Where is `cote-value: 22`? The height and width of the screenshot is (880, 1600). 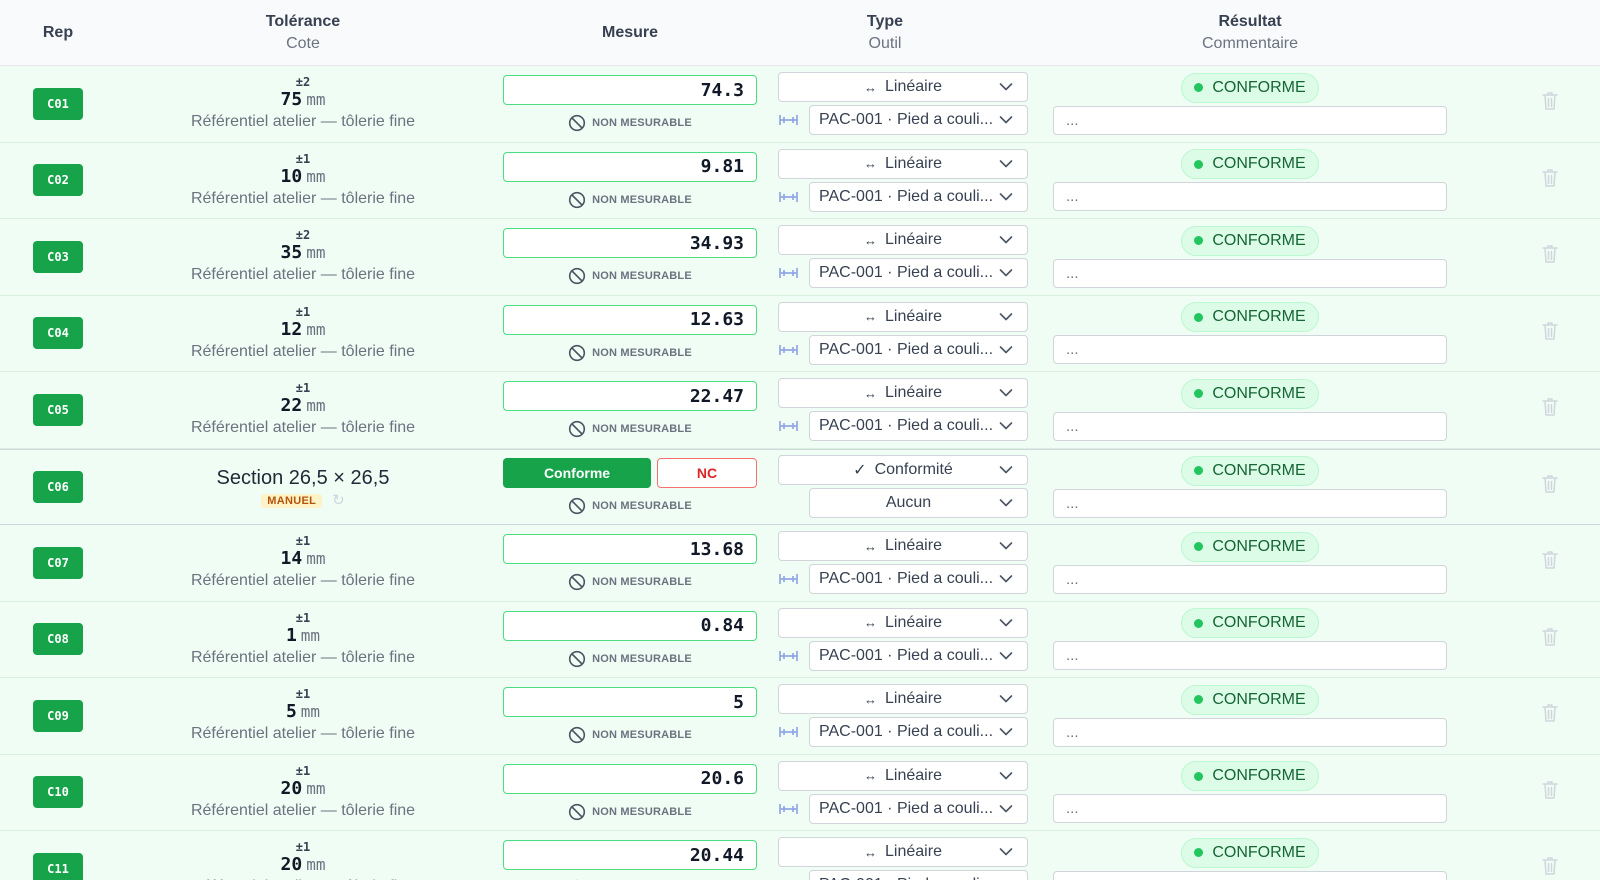
cote-value: 22 is located at coordinates (291, 406).